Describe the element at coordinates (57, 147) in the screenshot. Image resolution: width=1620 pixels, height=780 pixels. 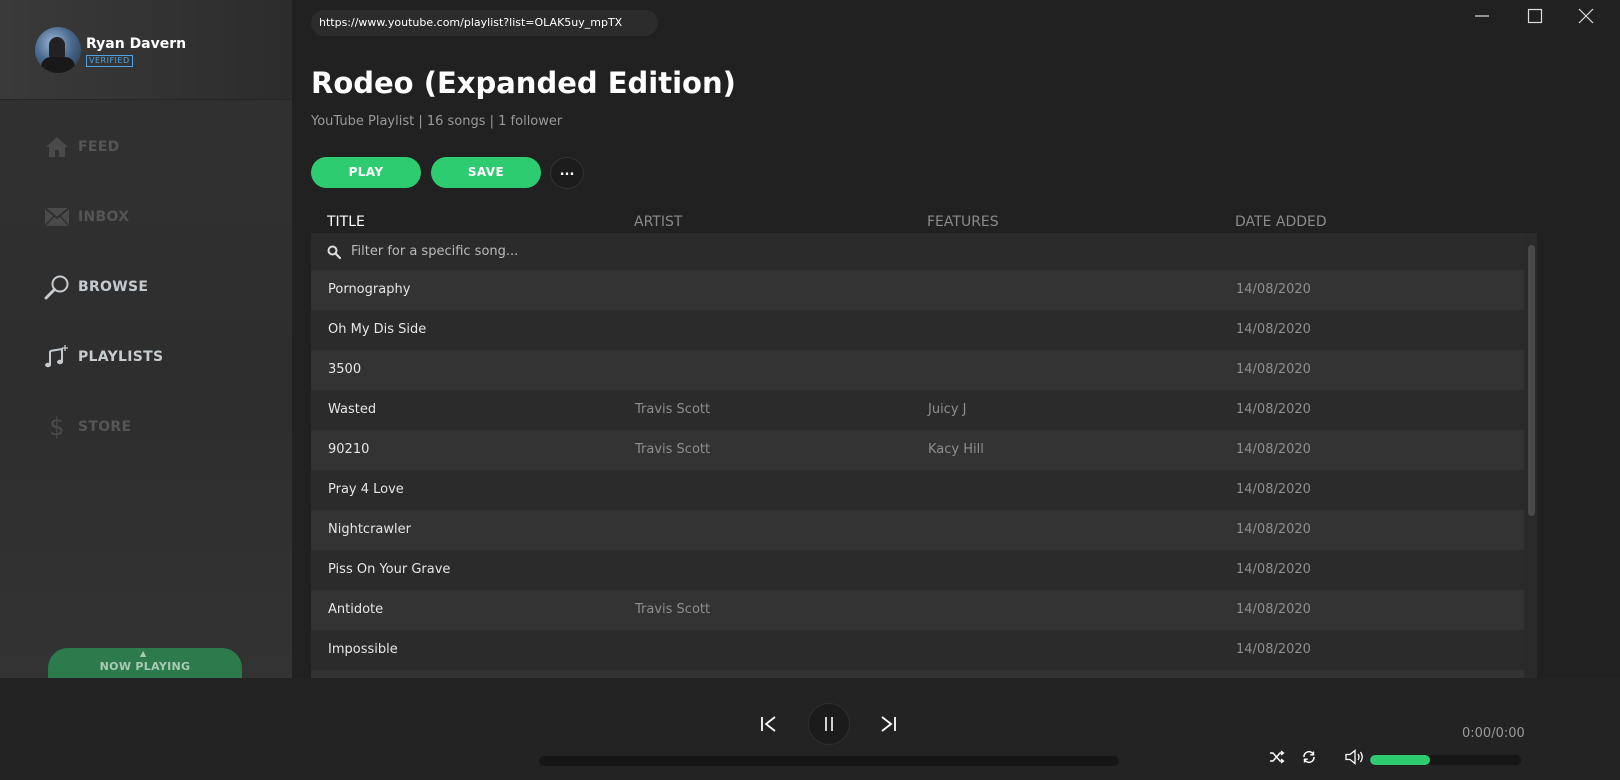
I see `home-icon` at that location.